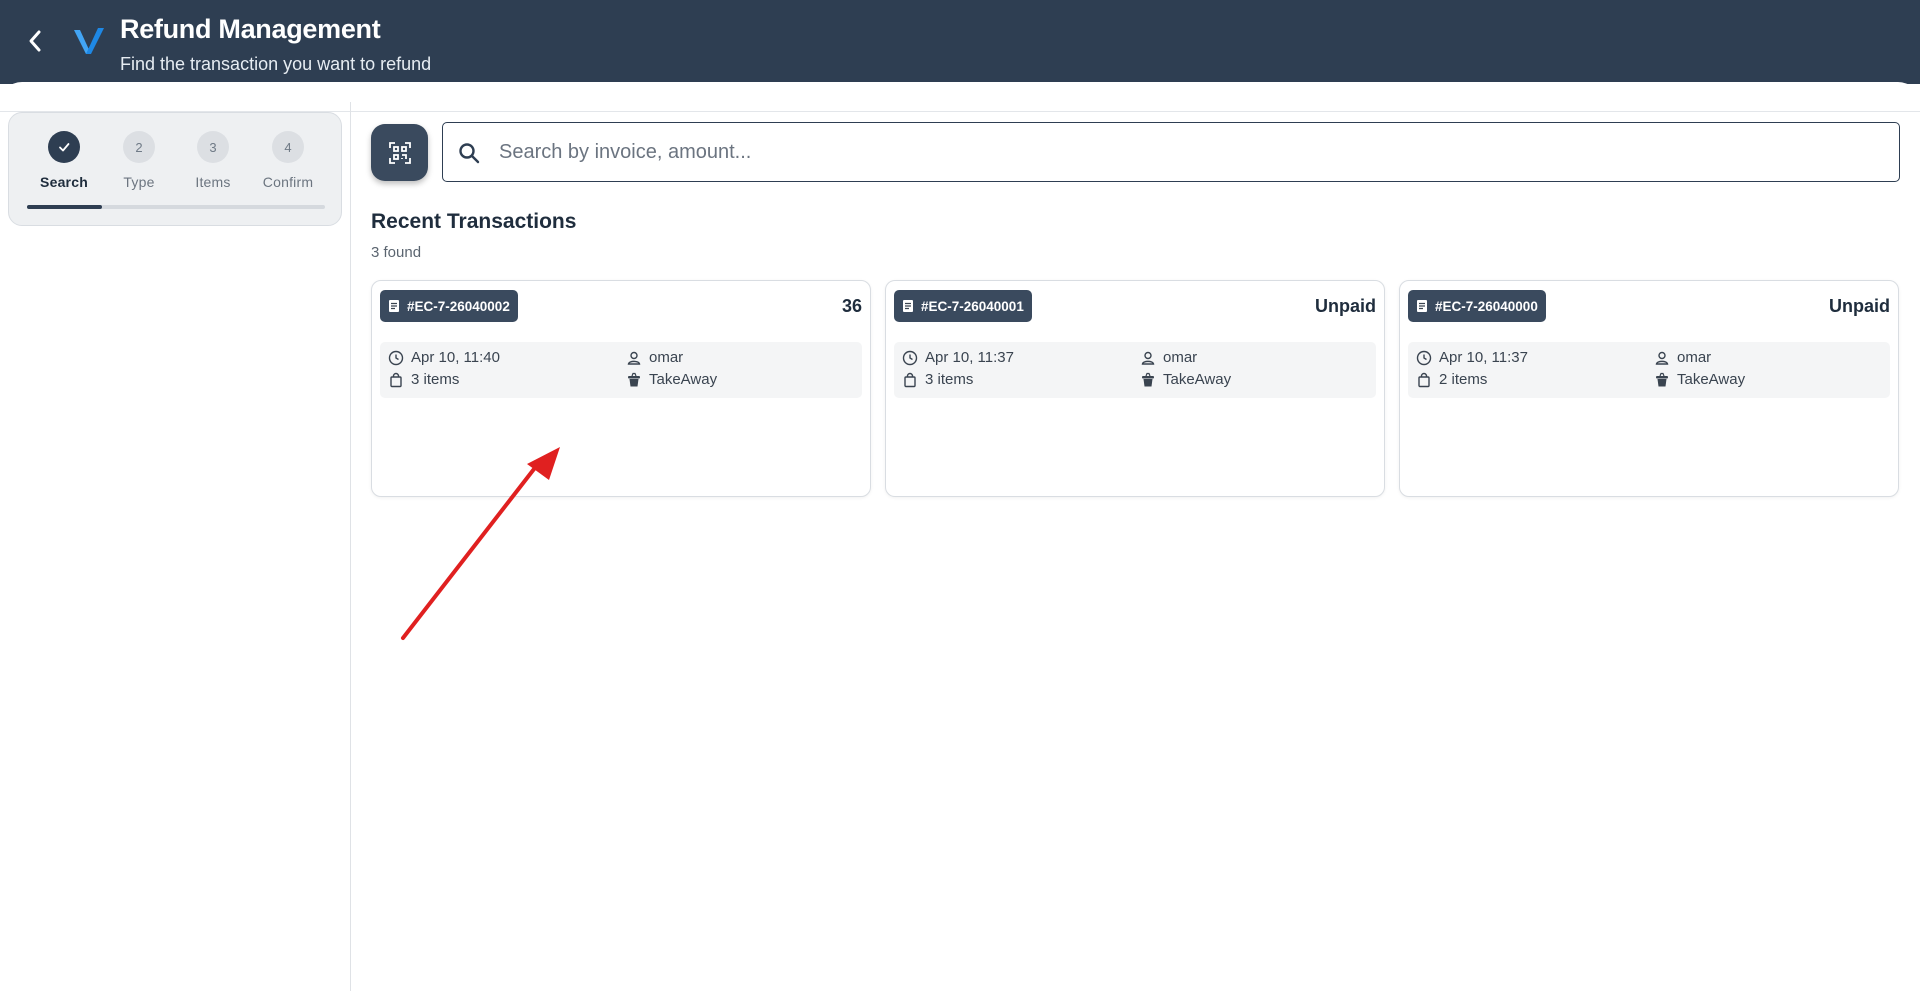  I want to click on page-subtitle: Find the transaction you want to refund, so click(276, 64).